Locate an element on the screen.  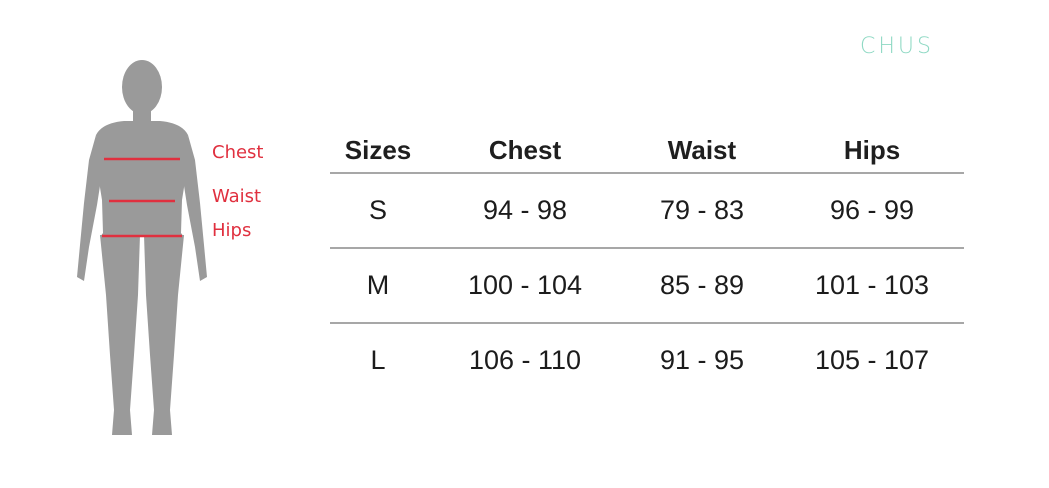
table-header-row: Sizes Chest Waist Hips is located at coordinates (647, 150).